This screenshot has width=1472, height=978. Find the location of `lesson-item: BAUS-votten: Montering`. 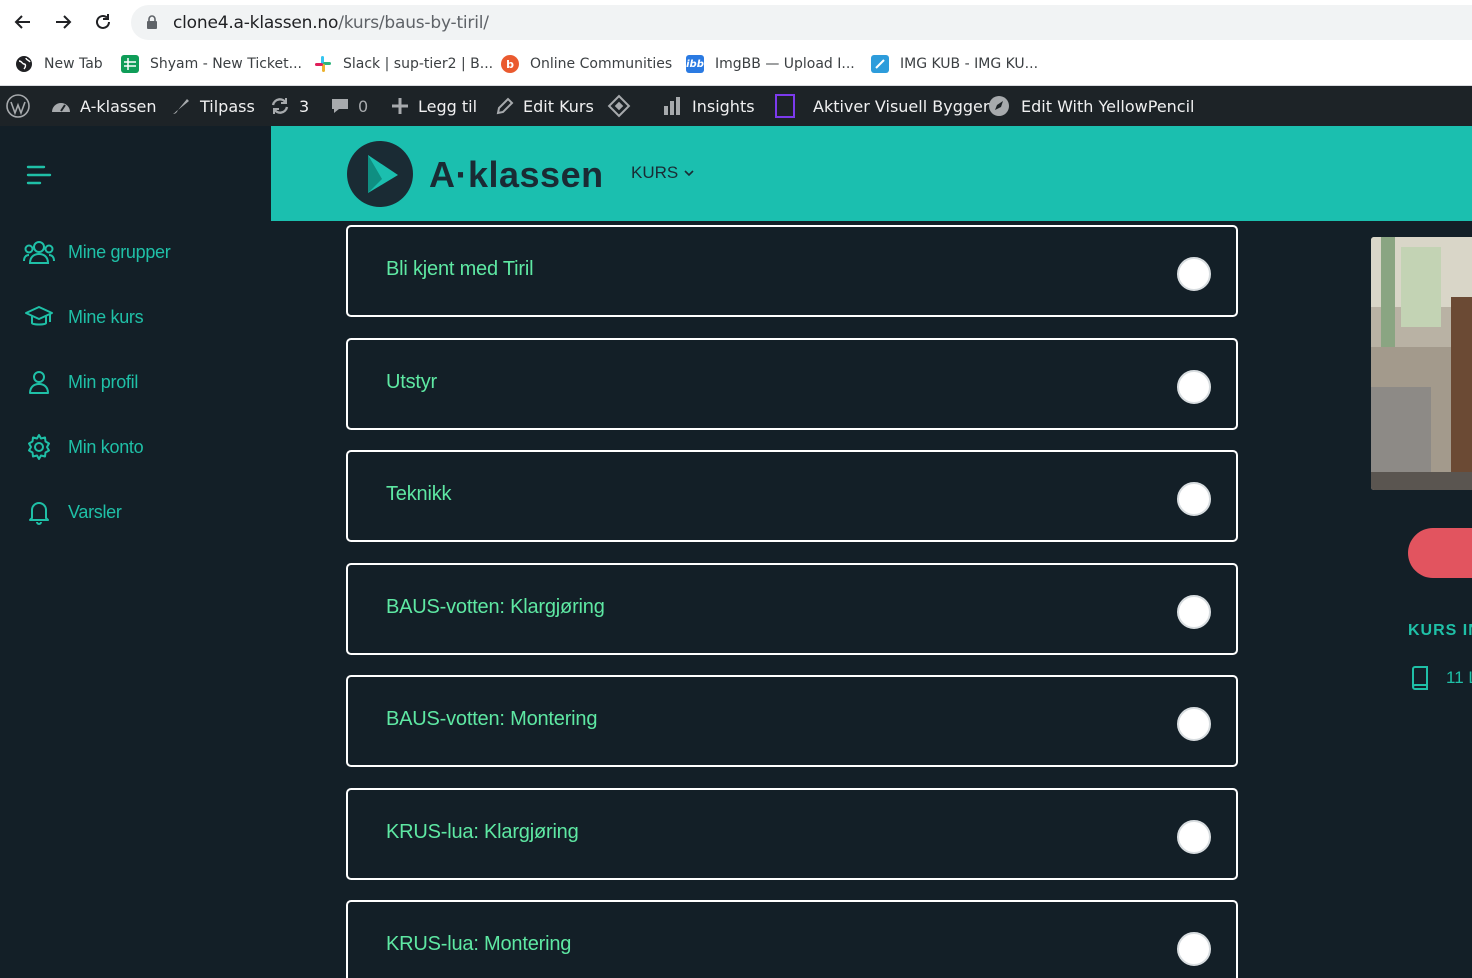

lesson-item: BAUS-votten: Montering is located at coordinates (792, 721).